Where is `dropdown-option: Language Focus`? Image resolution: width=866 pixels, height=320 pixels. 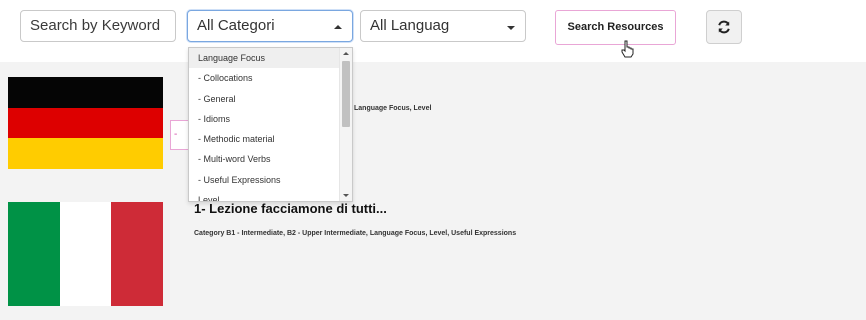 dropdown-option: Language Focus is located at coordinates (265, 58).